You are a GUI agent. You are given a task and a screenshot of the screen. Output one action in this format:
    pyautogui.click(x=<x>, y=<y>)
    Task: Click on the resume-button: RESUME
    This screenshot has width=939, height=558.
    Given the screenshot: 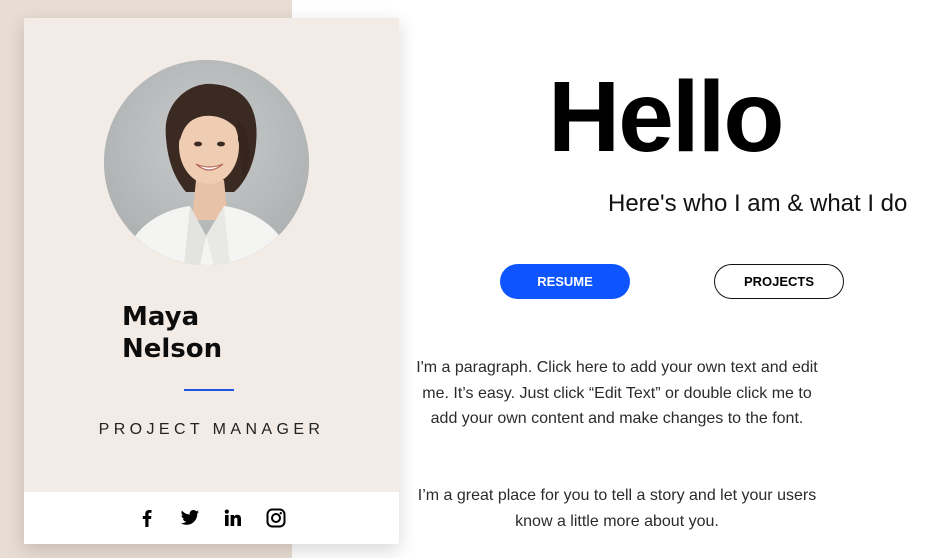 What is the action you would take?
    pyautogui.click(x=565, y=281)
    